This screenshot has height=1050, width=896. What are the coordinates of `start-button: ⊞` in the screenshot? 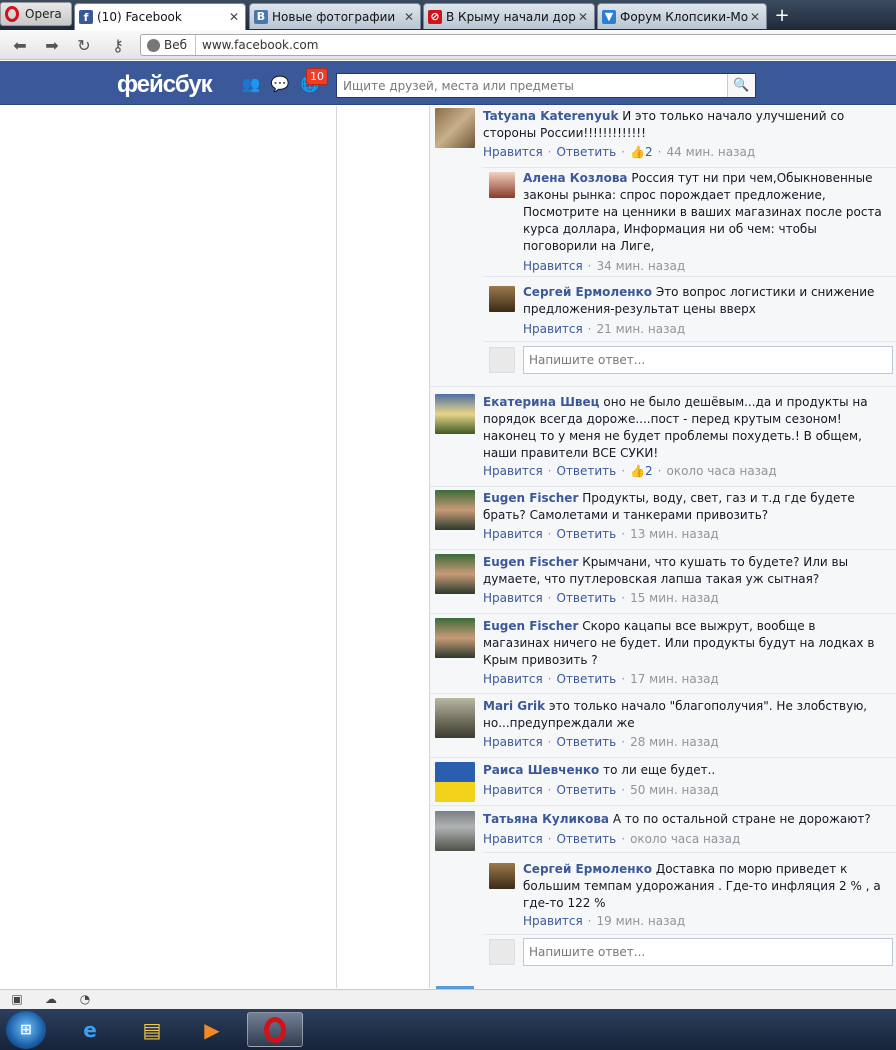 It's located at (26, 1030).